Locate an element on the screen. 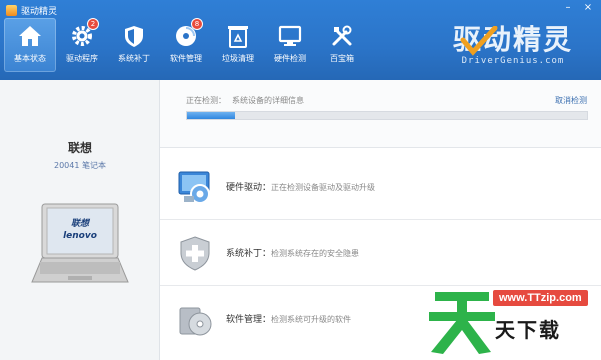  main-toolbar: 基本状态 驱动程序 2 系统补丁 软件管理 8 垃圾清理 硬件检测 百宝箱 is located at coordinates (186, 45).